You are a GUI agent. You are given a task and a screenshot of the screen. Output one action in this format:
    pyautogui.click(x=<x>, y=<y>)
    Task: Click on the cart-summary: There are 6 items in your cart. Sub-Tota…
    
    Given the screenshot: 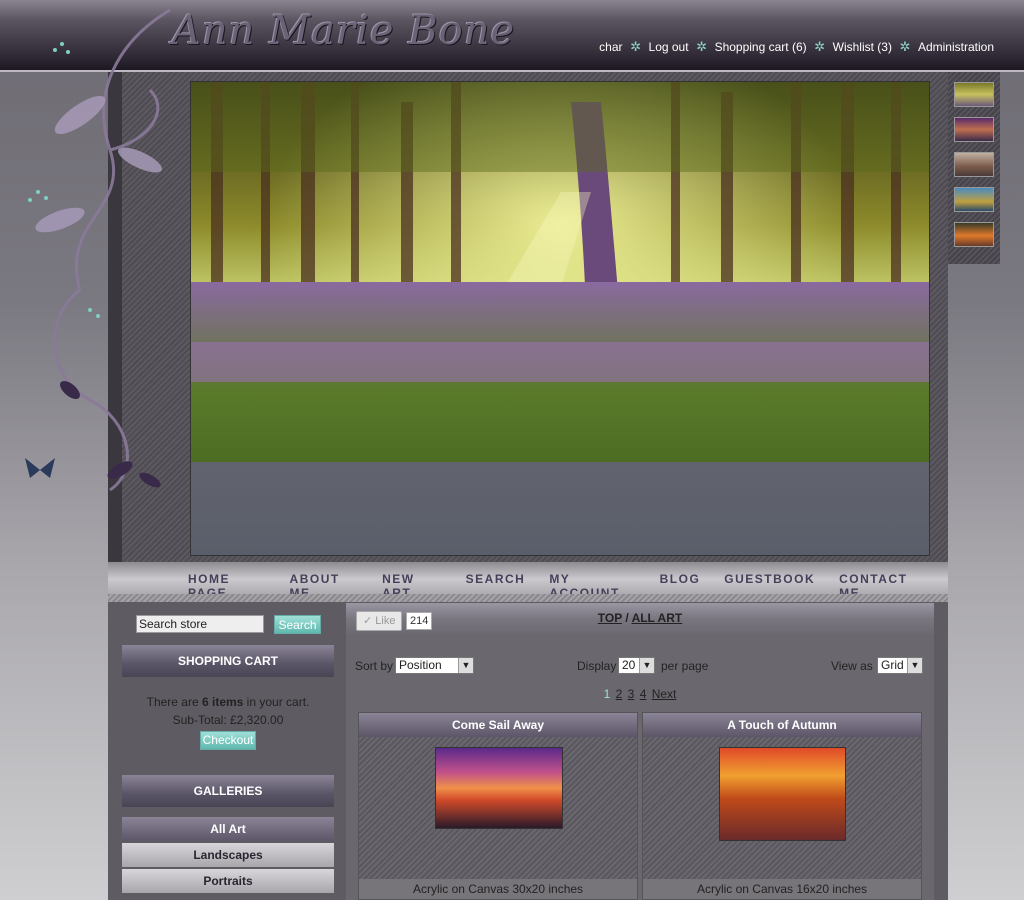 What is the action you would take?
    pyautogui.click(x=228, y=725)
    